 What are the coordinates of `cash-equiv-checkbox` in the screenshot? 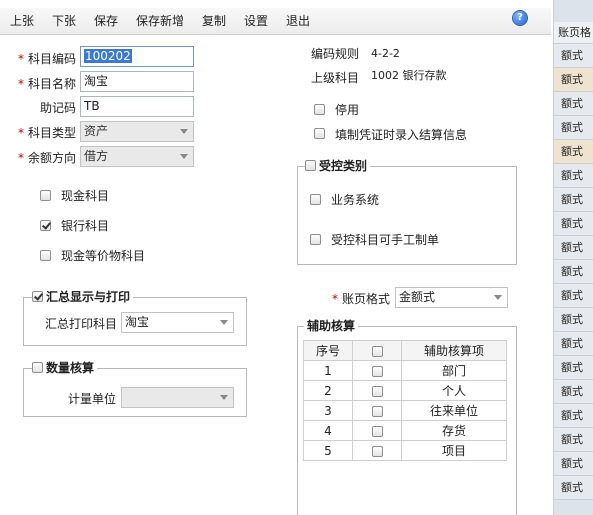 It's located at (45, 255).